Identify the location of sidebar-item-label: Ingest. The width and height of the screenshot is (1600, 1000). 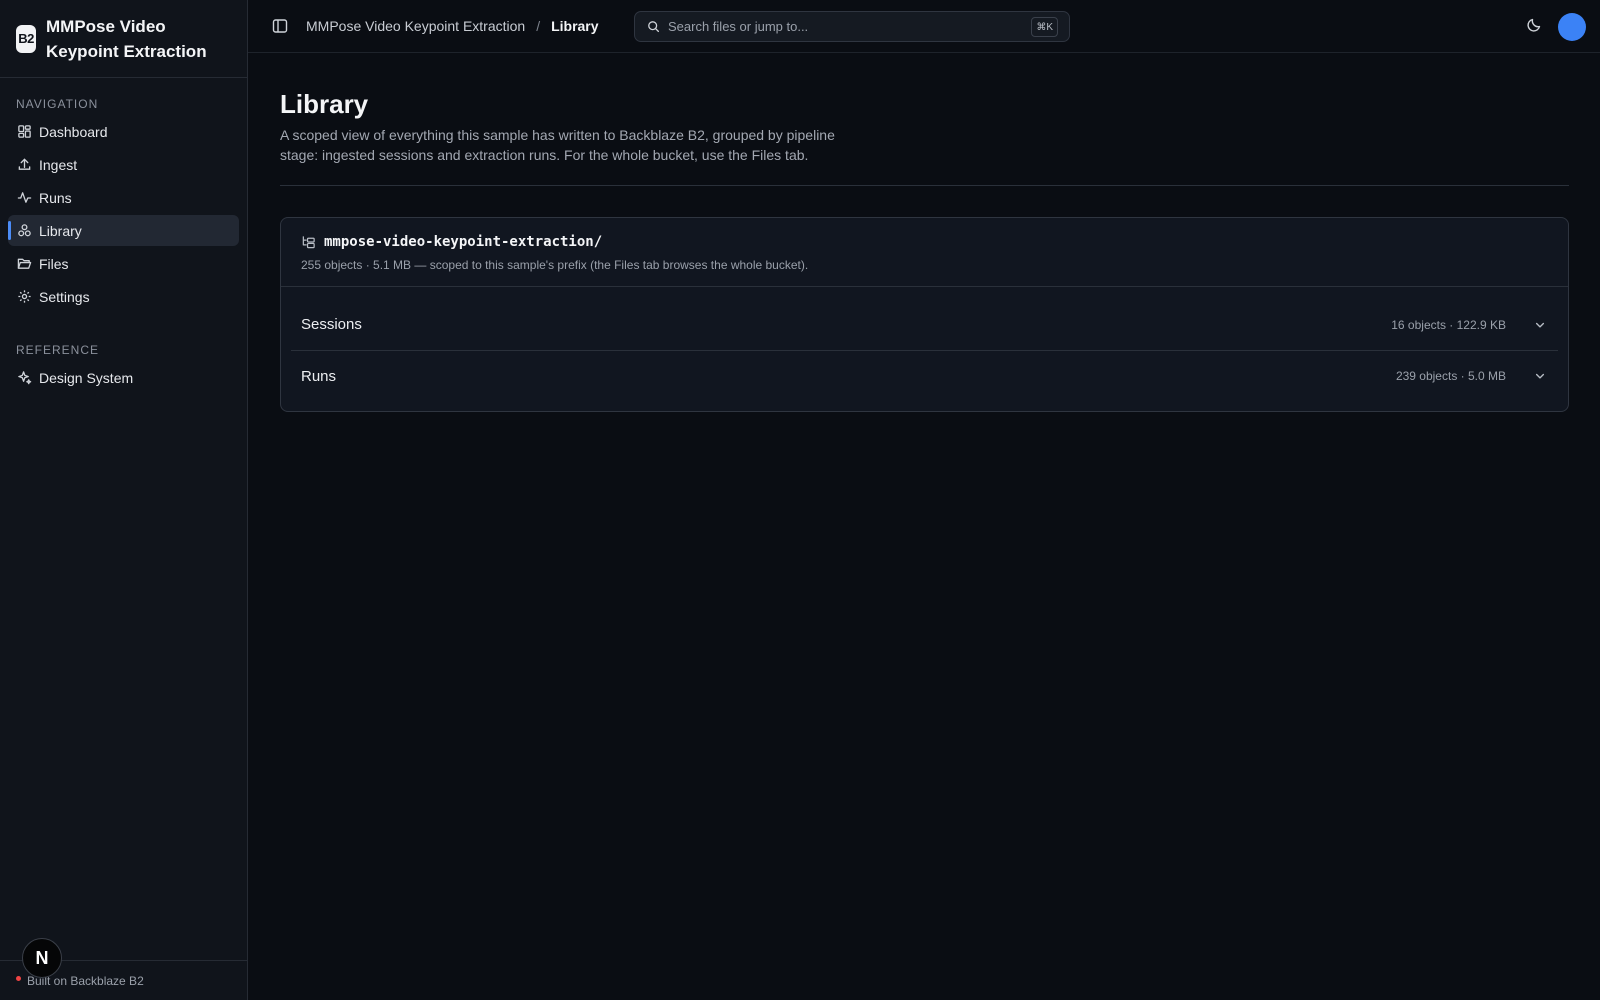
(58, 164).